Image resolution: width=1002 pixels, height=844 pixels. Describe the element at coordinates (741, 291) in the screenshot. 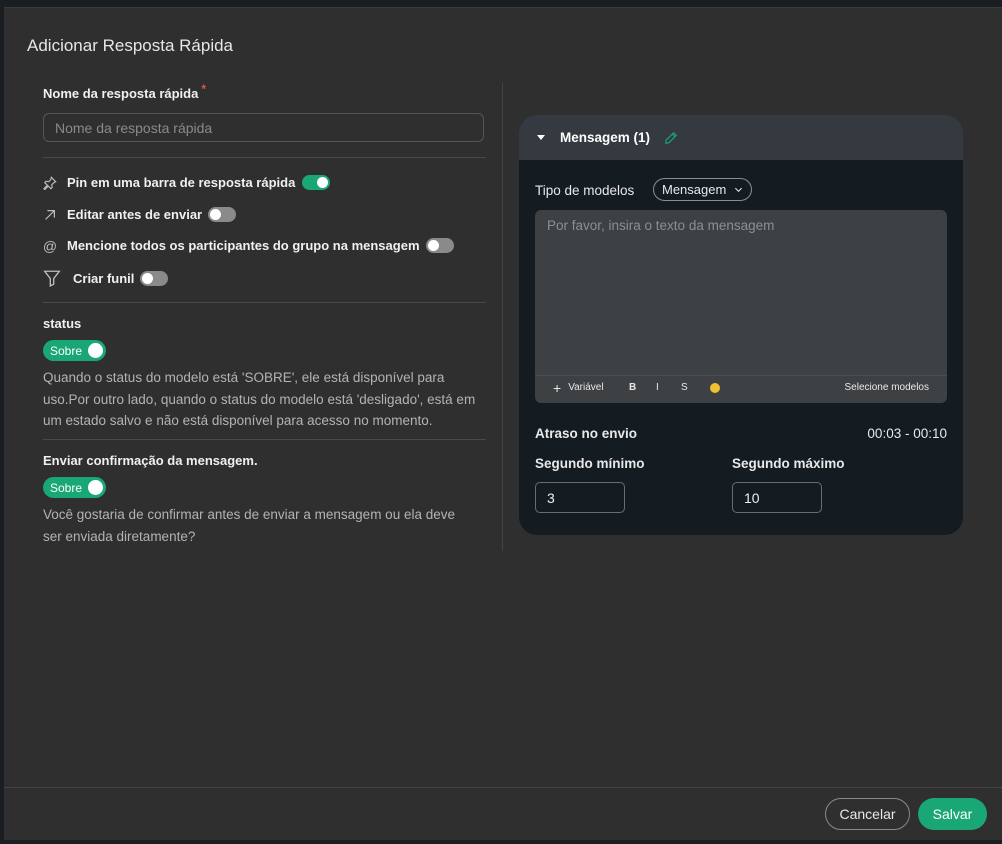

I see `message-textarea` at that location.